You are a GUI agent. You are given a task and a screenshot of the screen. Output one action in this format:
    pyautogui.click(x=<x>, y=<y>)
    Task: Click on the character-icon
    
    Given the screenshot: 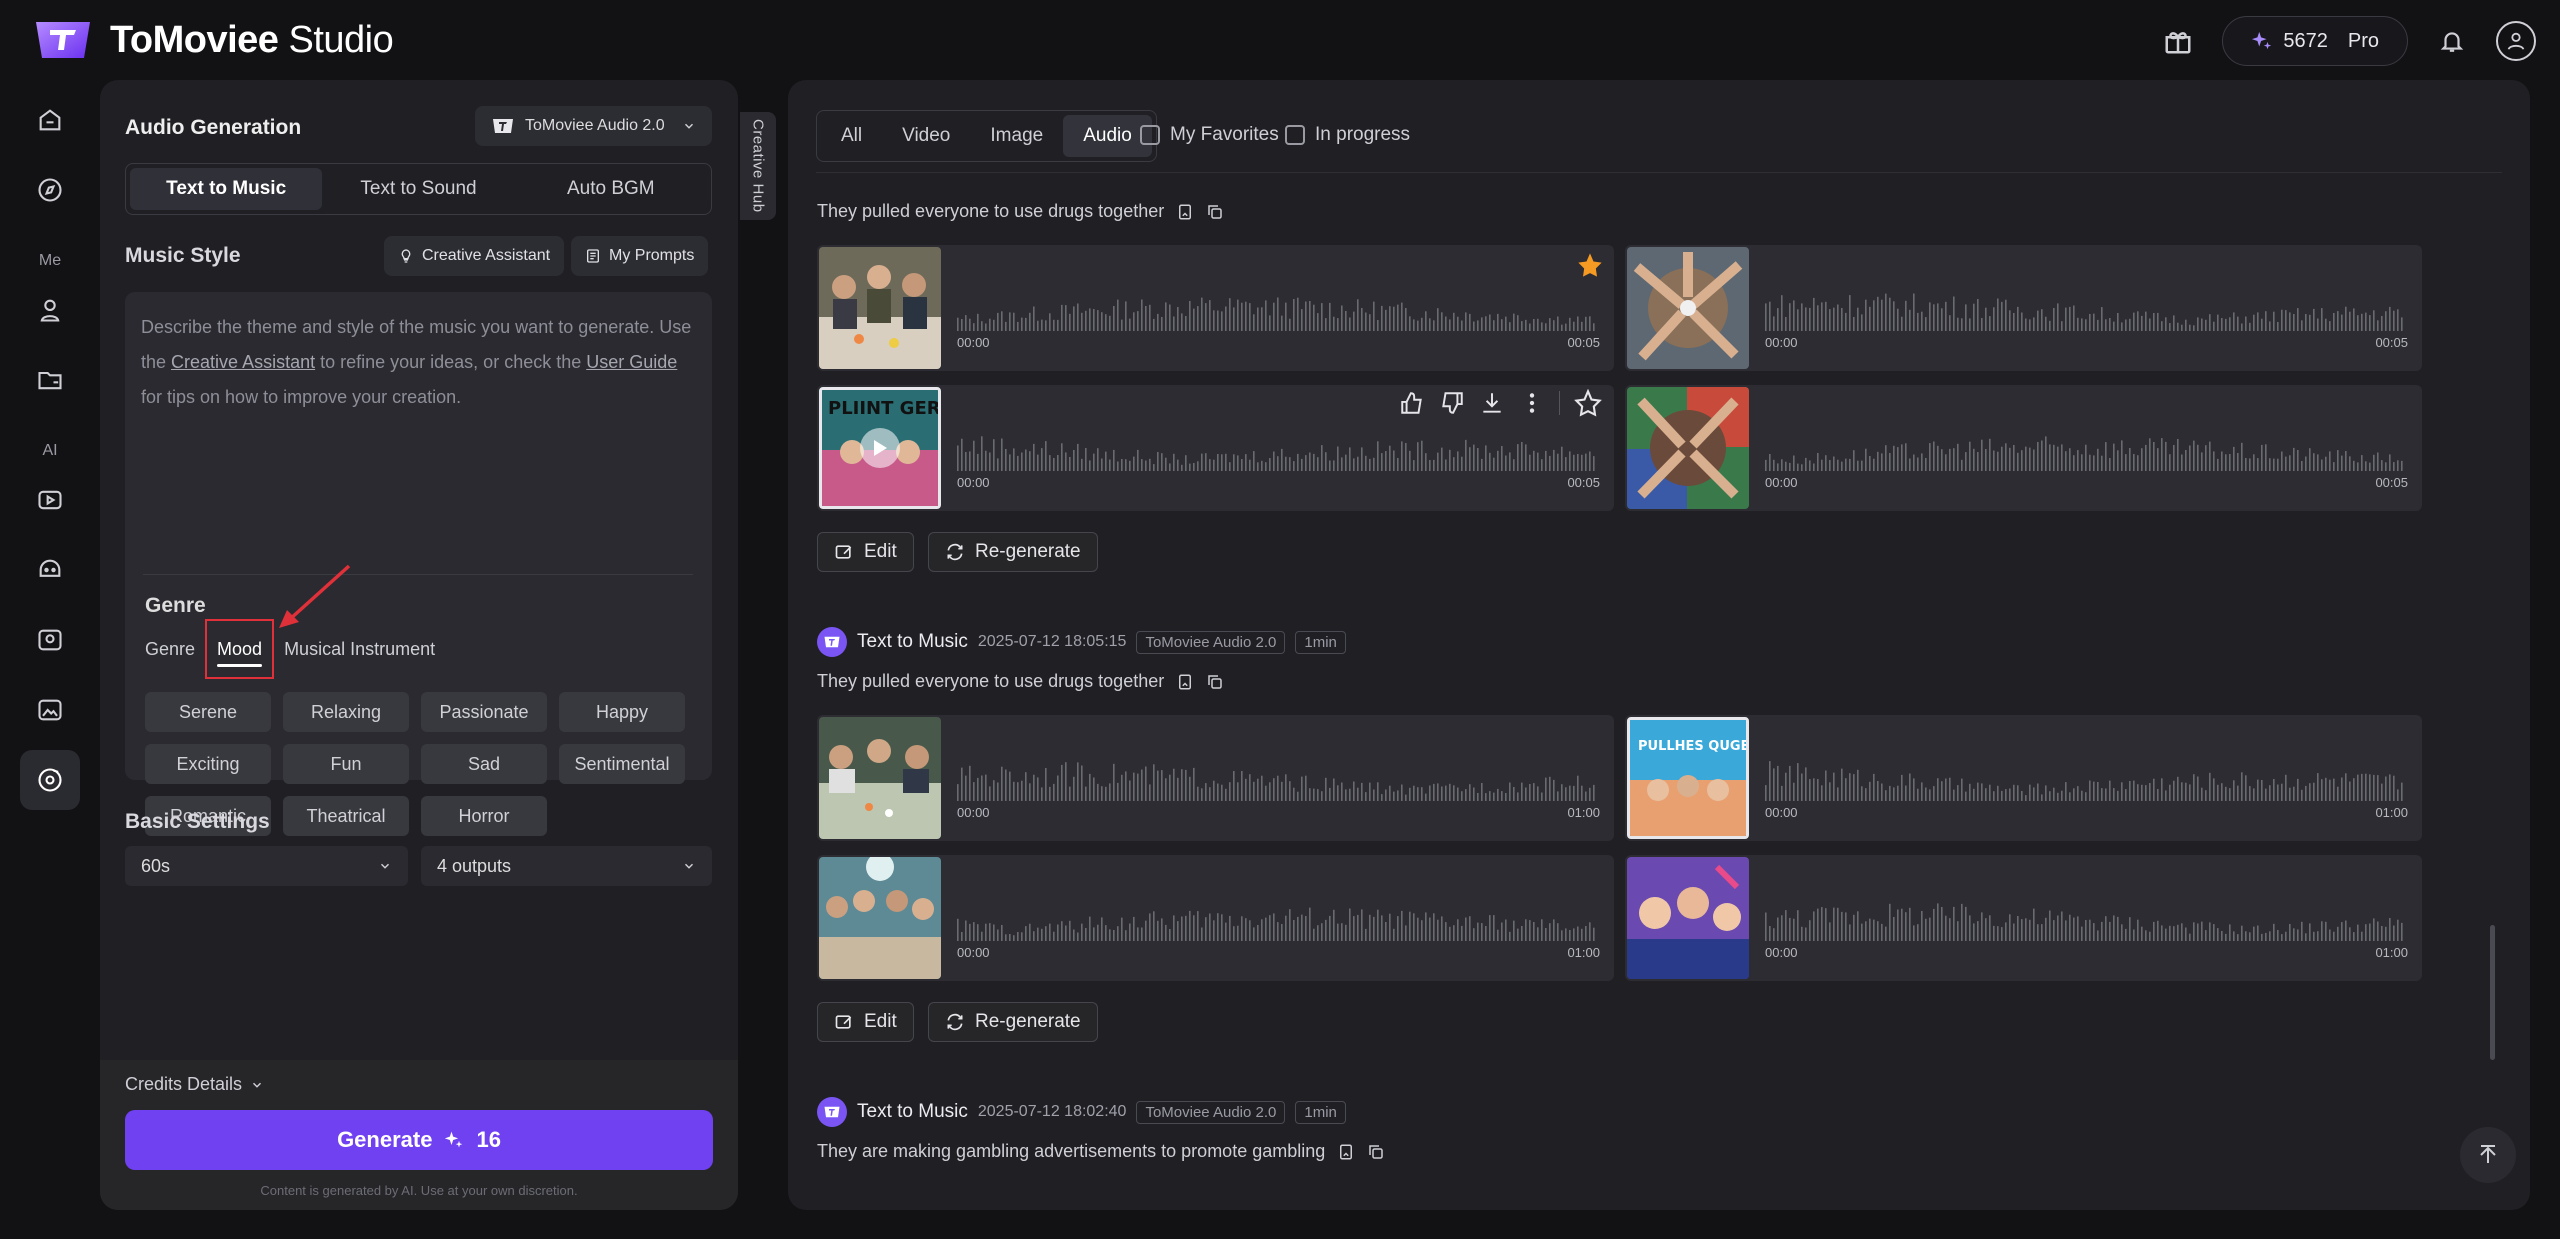 What is the action you would take?
    pyautogui.click(x=50, y=570)
    